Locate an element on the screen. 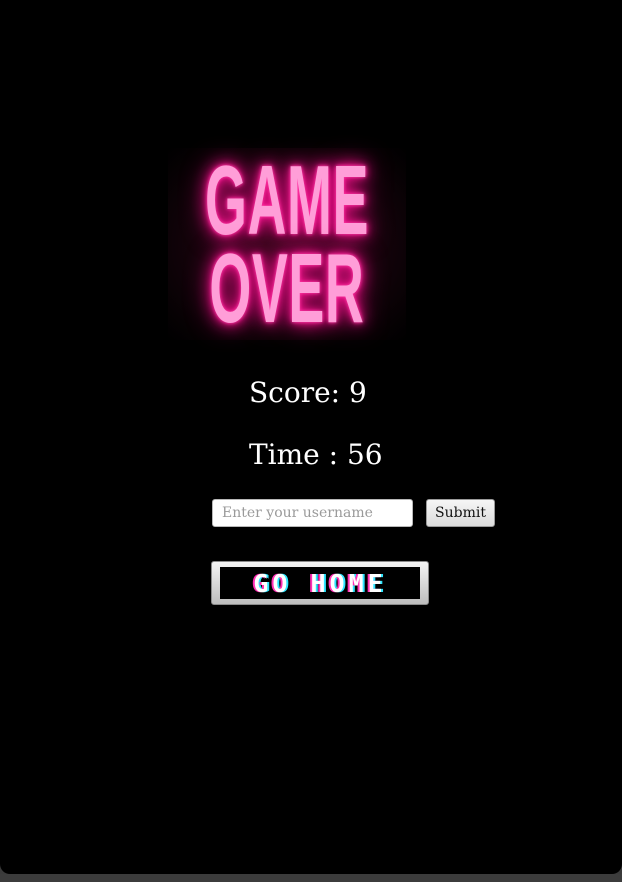  go-home-button: GO HOME is located at coordinates (320, 583).